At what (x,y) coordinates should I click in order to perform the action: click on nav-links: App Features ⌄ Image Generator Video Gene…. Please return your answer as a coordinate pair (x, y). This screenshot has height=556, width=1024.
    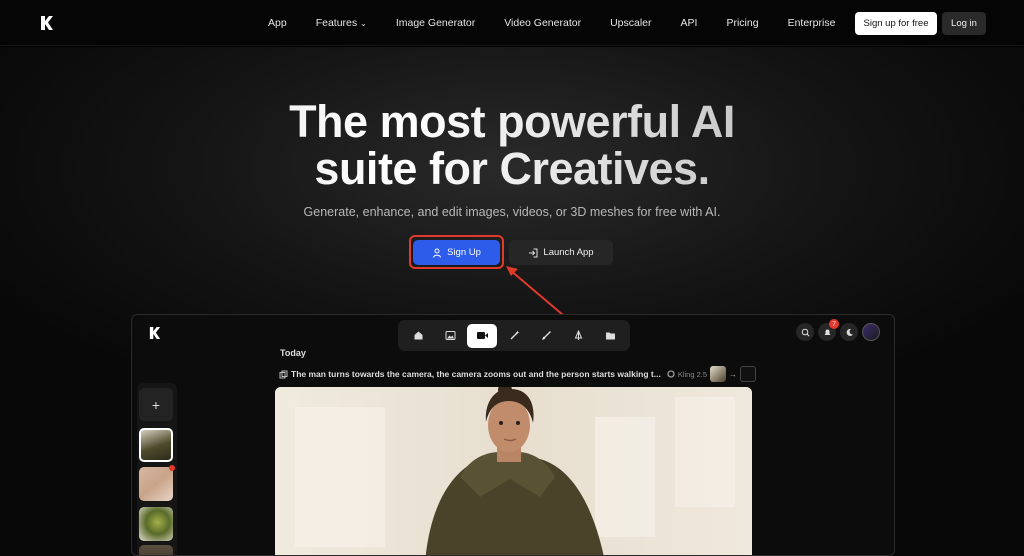
    Looking at the image, I should click on (551, 23).